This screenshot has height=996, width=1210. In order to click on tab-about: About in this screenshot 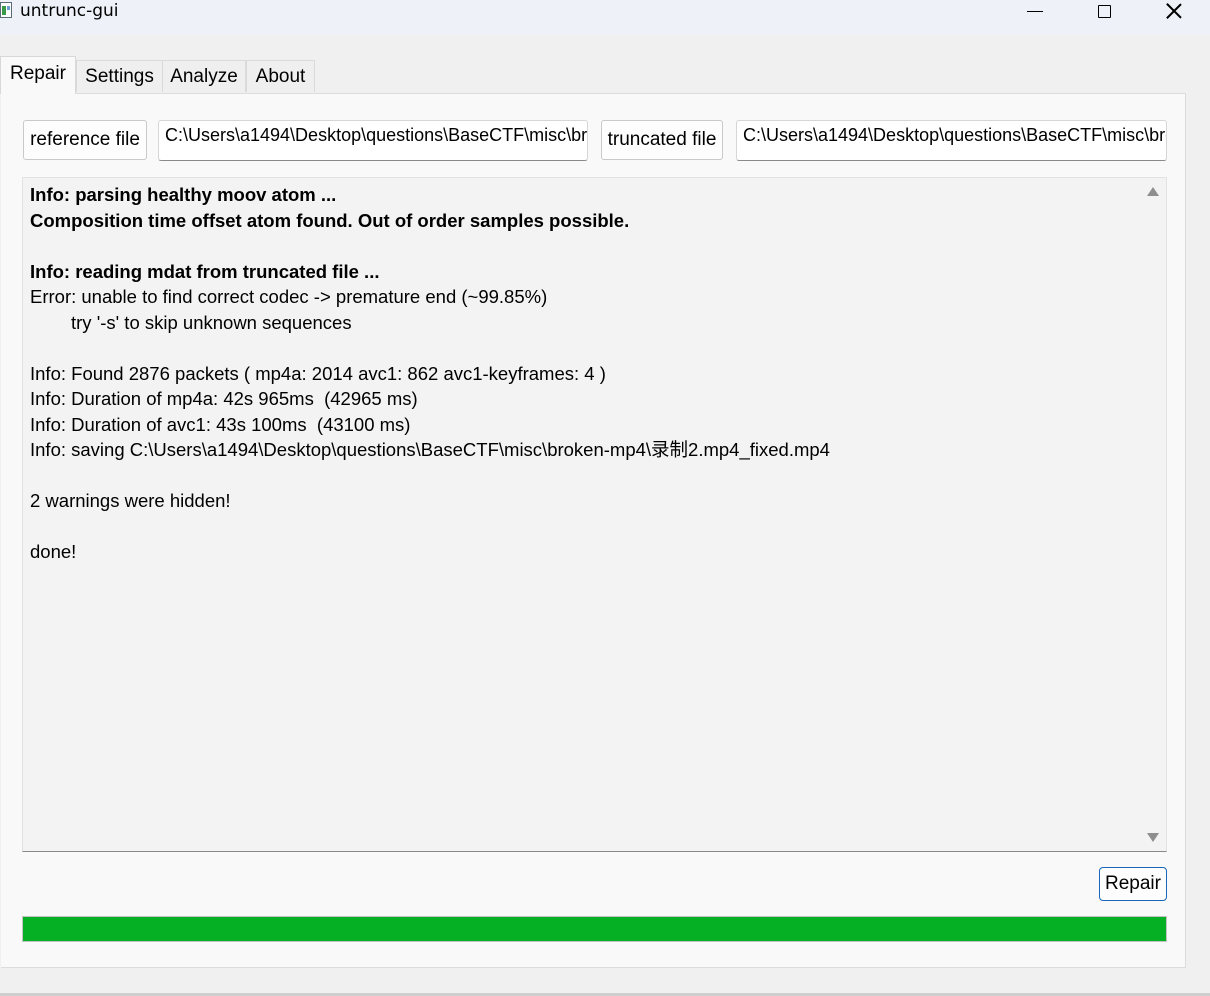, I will do `click(280, 76)`.